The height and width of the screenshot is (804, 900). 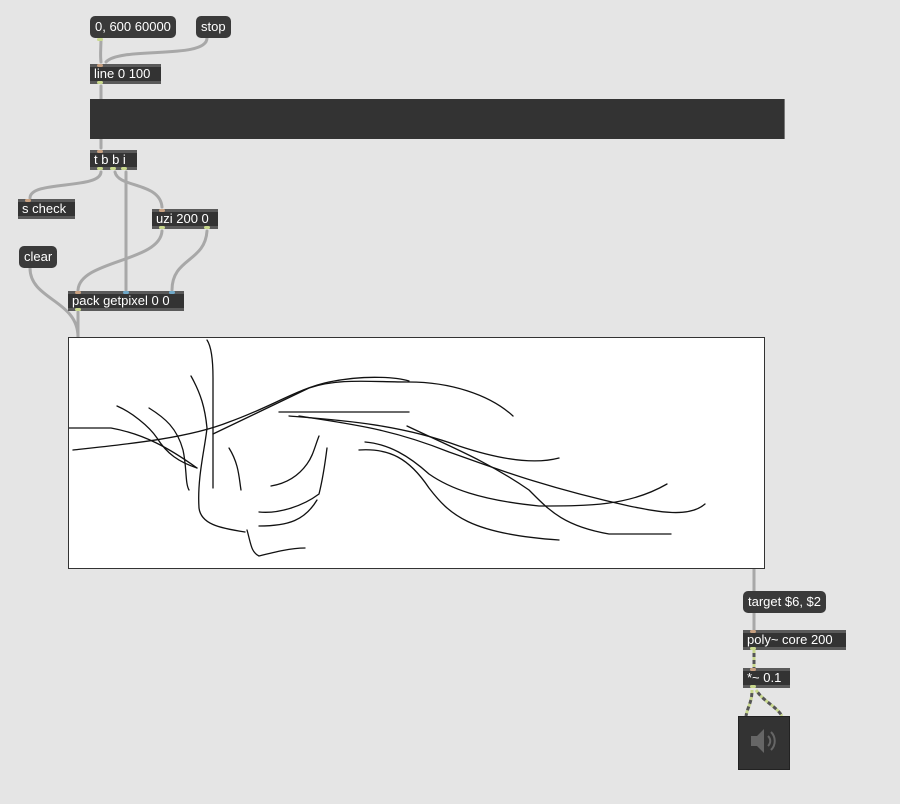 I want to click on target-message: target $6, $2, so click(x=784, y=602).